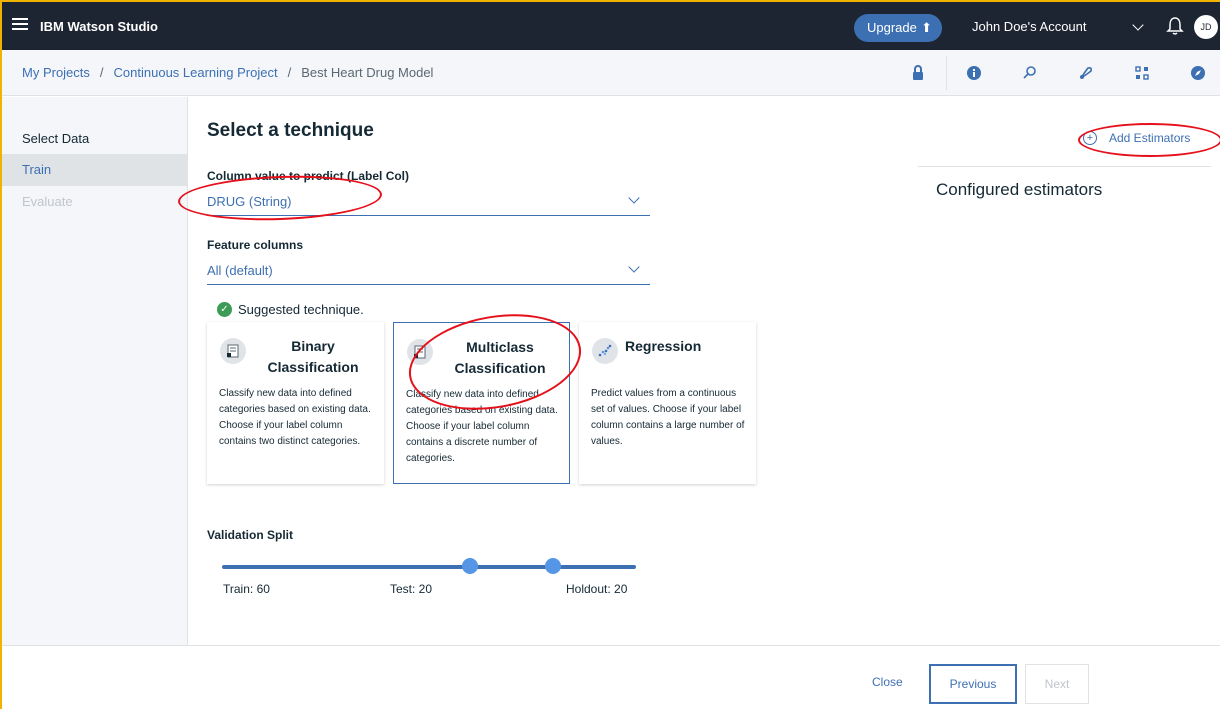 The width and height of the screenshot is (1220, 709). What do you see at coordinates (250, 535) in the screenshot?
I see `validation-split-label: Validation Split` at bounding box center [250, 535].